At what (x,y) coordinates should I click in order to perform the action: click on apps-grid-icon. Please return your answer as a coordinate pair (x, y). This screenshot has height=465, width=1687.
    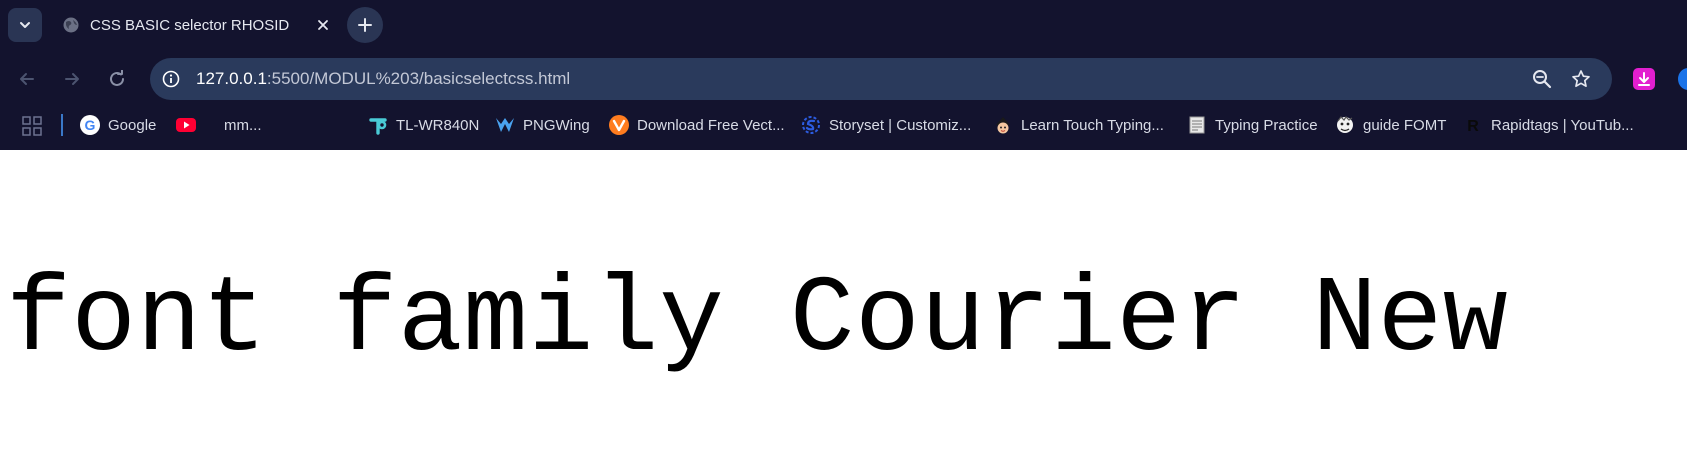
    Looking at the image, I should click on (32, 126).